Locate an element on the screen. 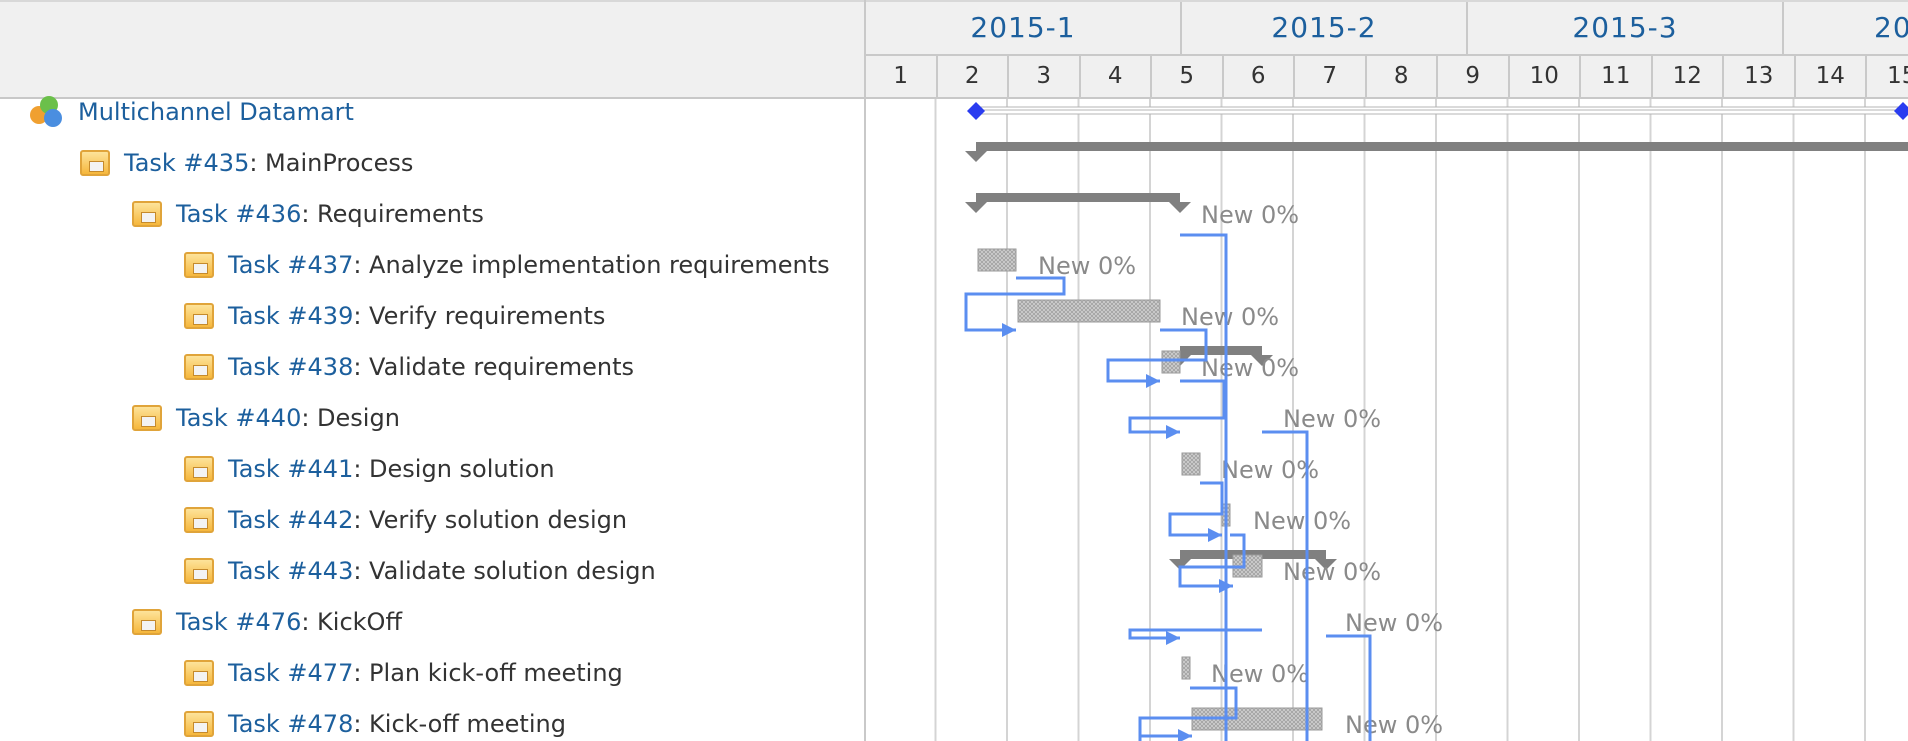 This screenshot has height=741, width=1908. task-436-label: New 0% is located at coordinates (1250, 215).